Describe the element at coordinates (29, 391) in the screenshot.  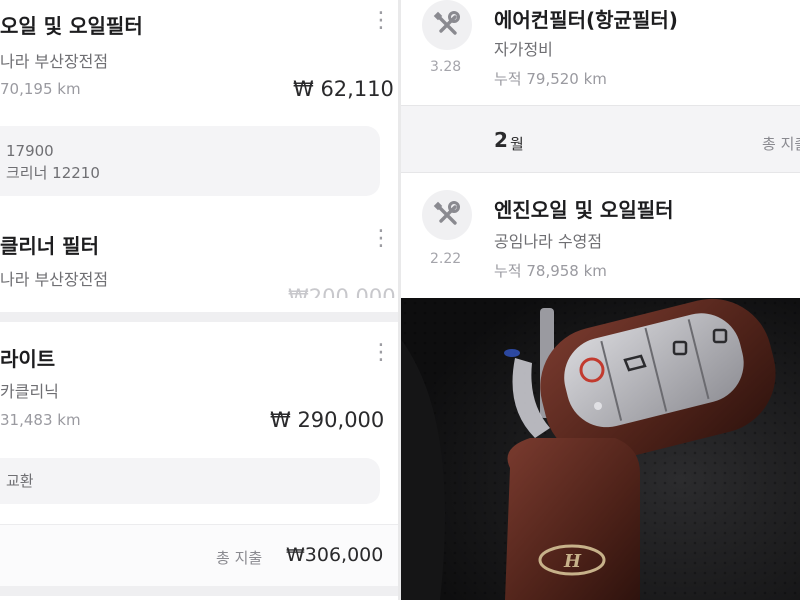
I see `record-shop: 카클리닉` at that location.